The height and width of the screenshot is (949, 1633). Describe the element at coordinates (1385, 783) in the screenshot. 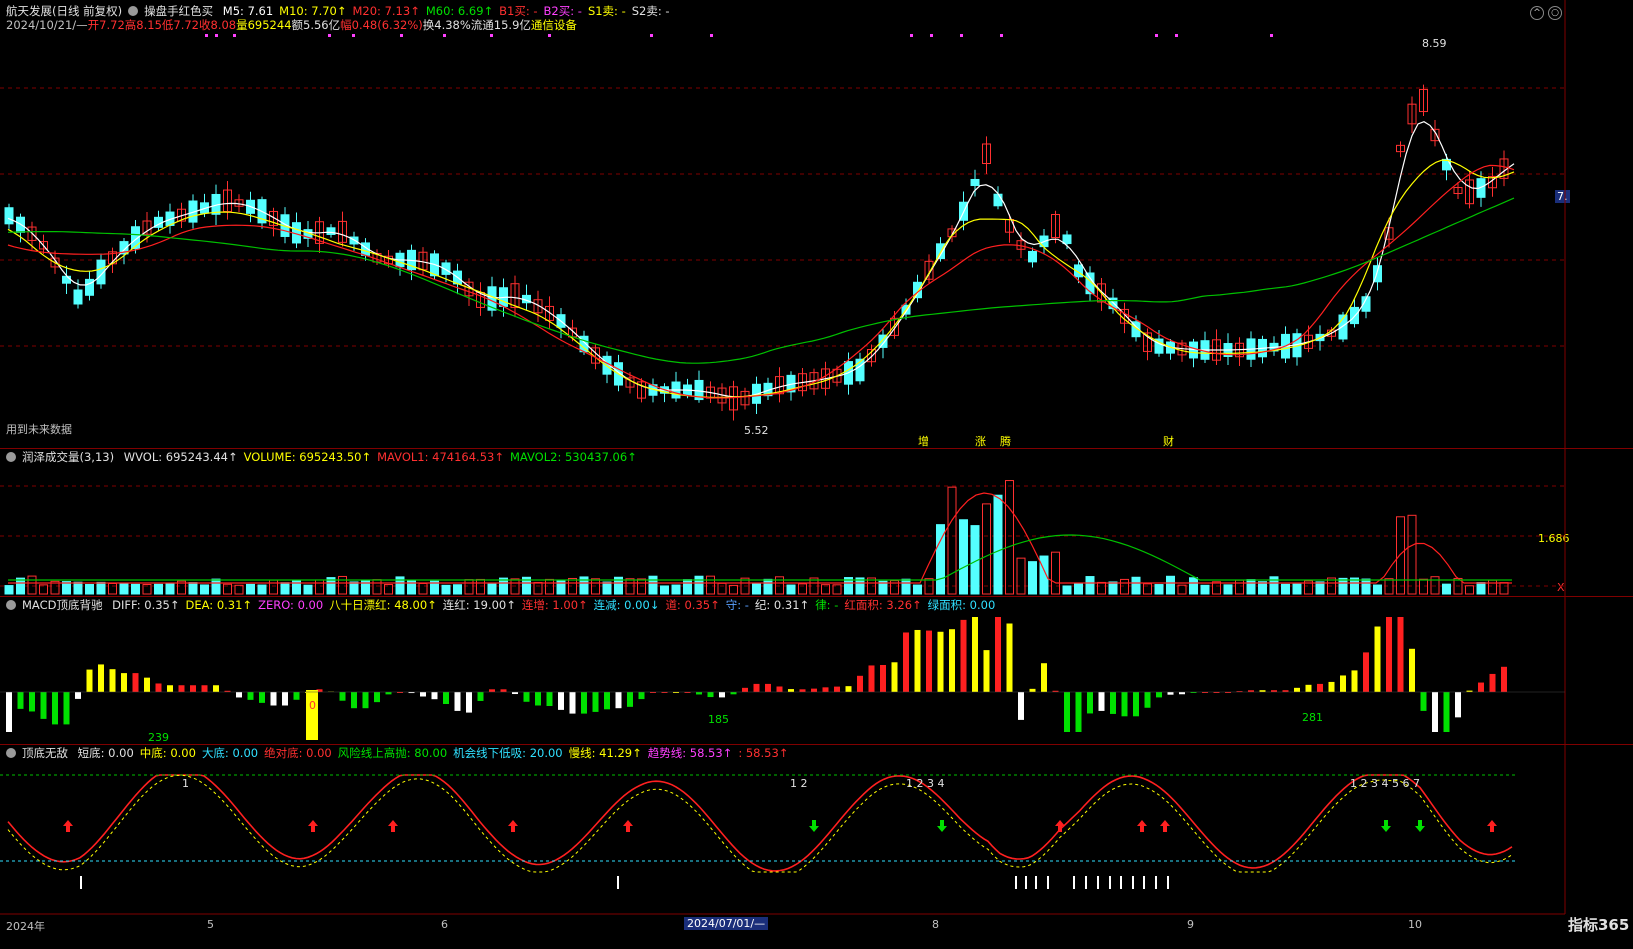

I see `topbottom-digits-3: 1 2 3 4 5 6 7` at that location.